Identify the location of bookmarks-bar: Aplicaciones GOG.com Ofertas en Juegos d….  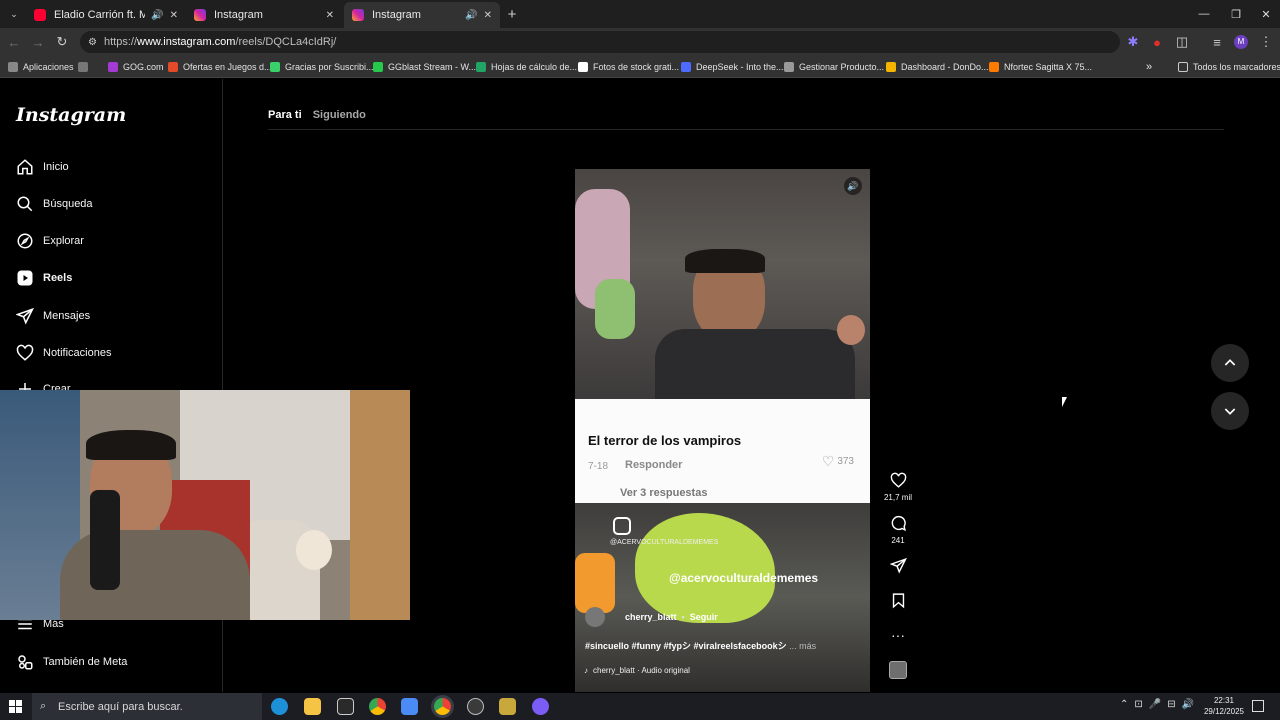
(640, 67).